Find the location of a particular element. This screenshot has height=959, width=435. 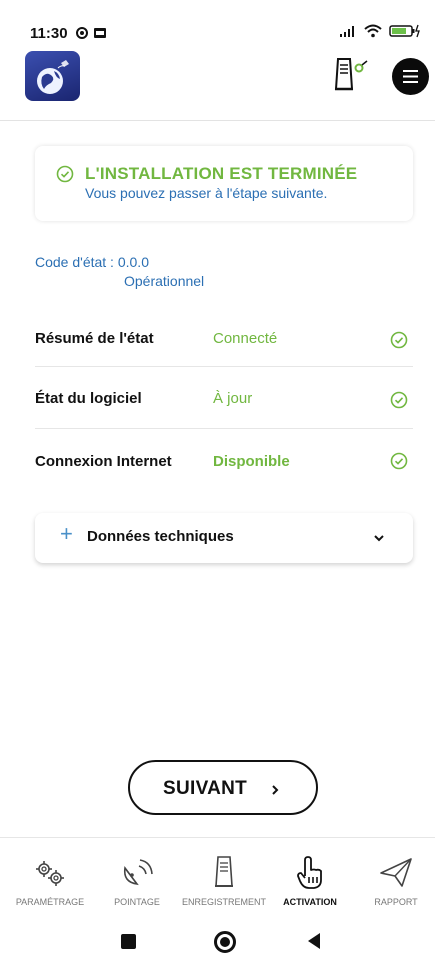

back-button is located at coordinates (314, 943).